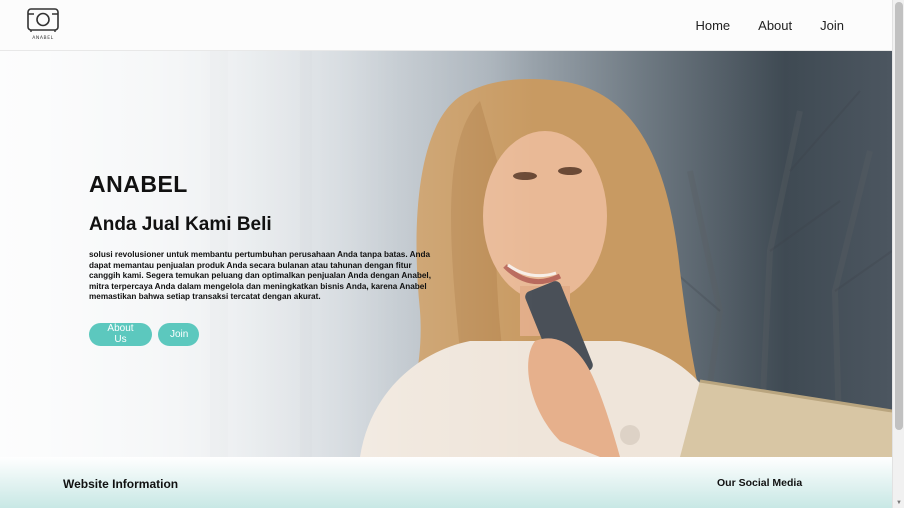 Image resolution: width=904 pixels, height=508 pixels. Describe the element at coordinates (832, 25) in the screenshot. I see `nav-join: Join` at that location.